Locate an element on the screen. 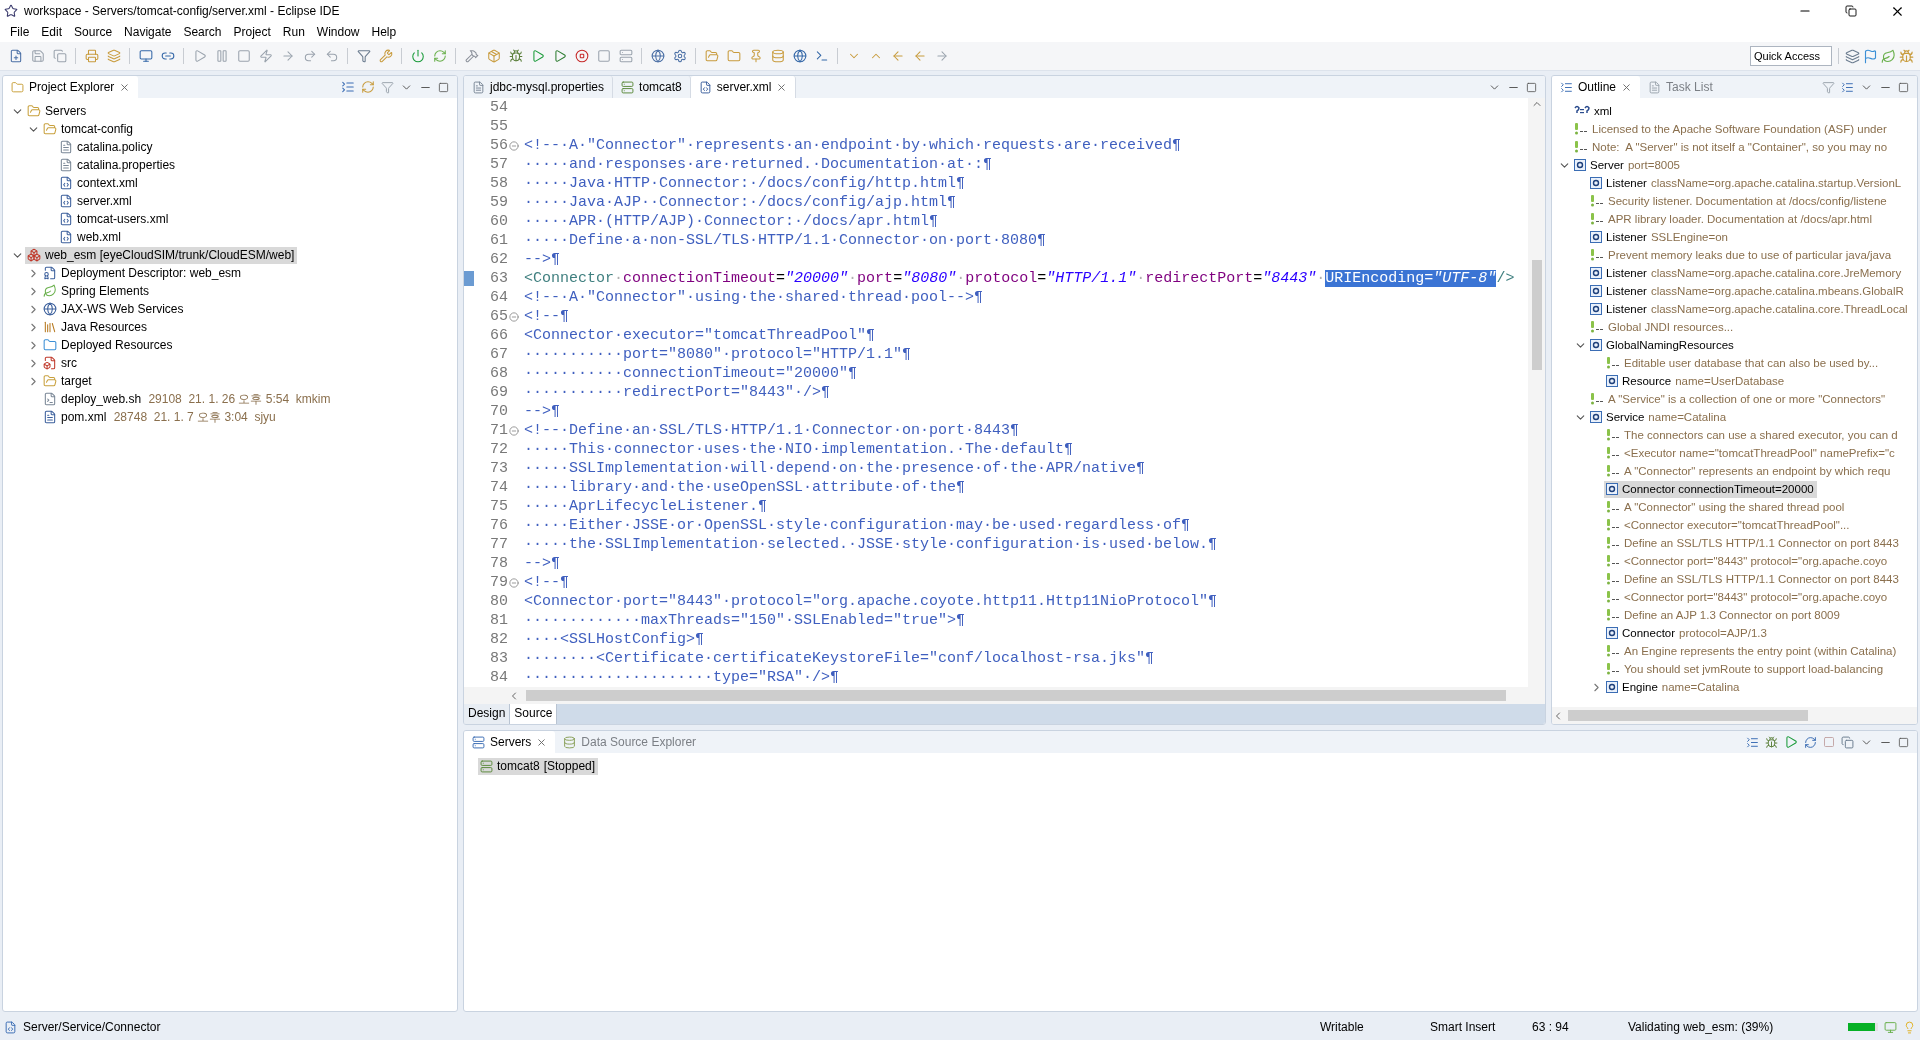 The width and height of the screenshot is (1920, 1040). tree-item: catalina.policy is located at coordinates (106, 147).